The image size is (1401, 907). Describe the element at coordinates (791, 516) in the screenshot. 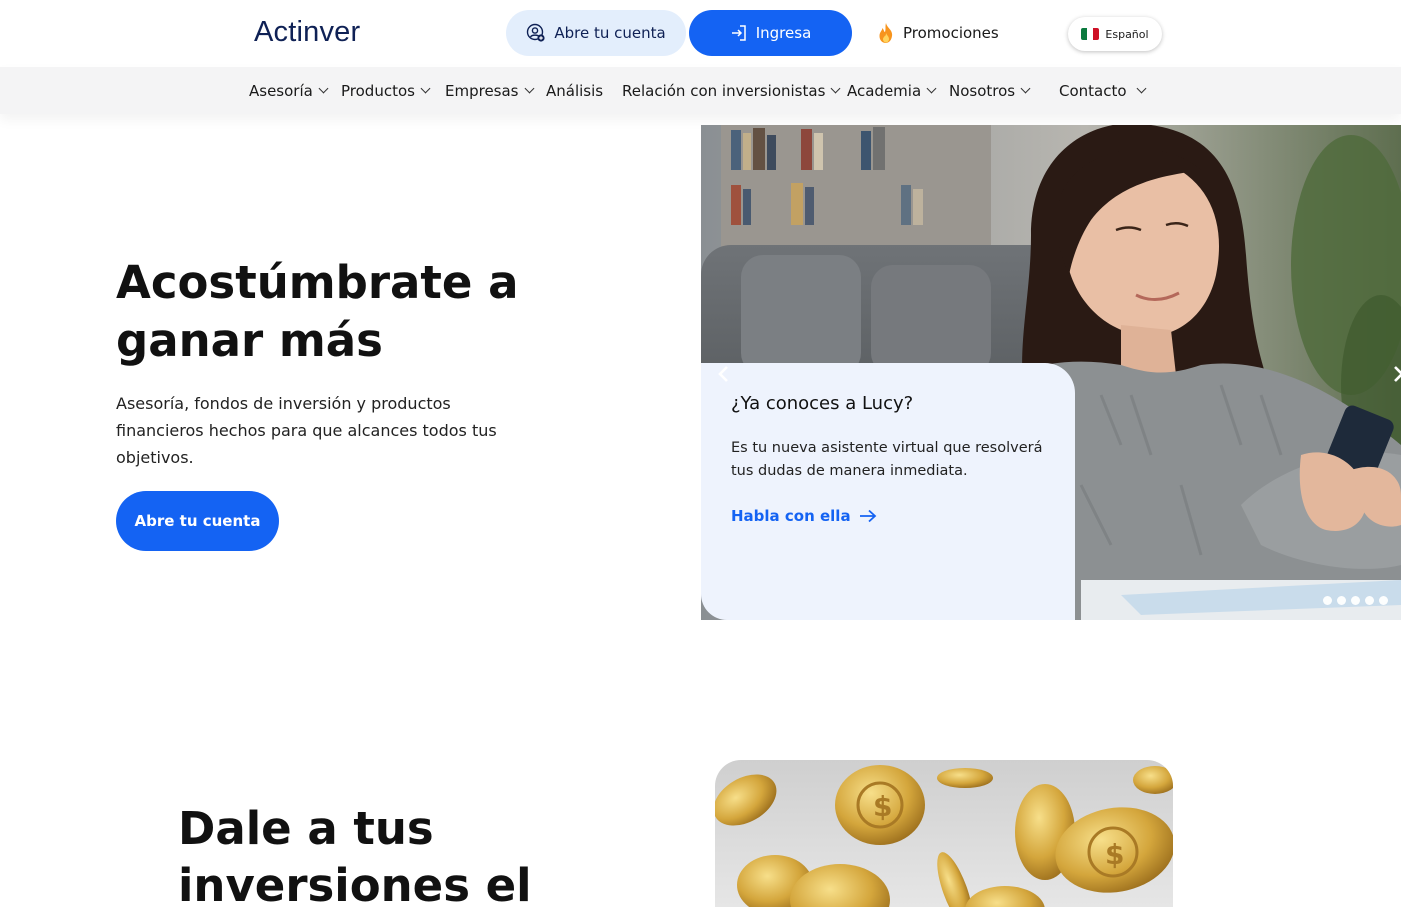

I see `card-link-label: Habla con ella` at that location.